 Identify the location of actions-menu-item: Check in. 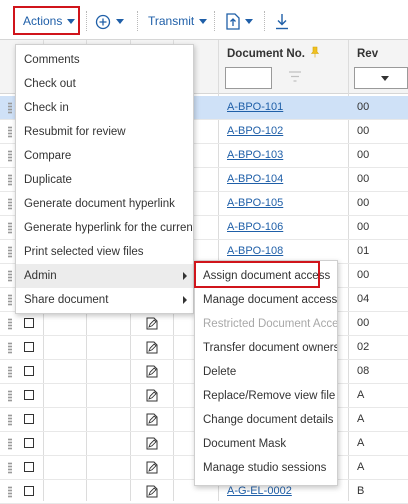
(104, 108).